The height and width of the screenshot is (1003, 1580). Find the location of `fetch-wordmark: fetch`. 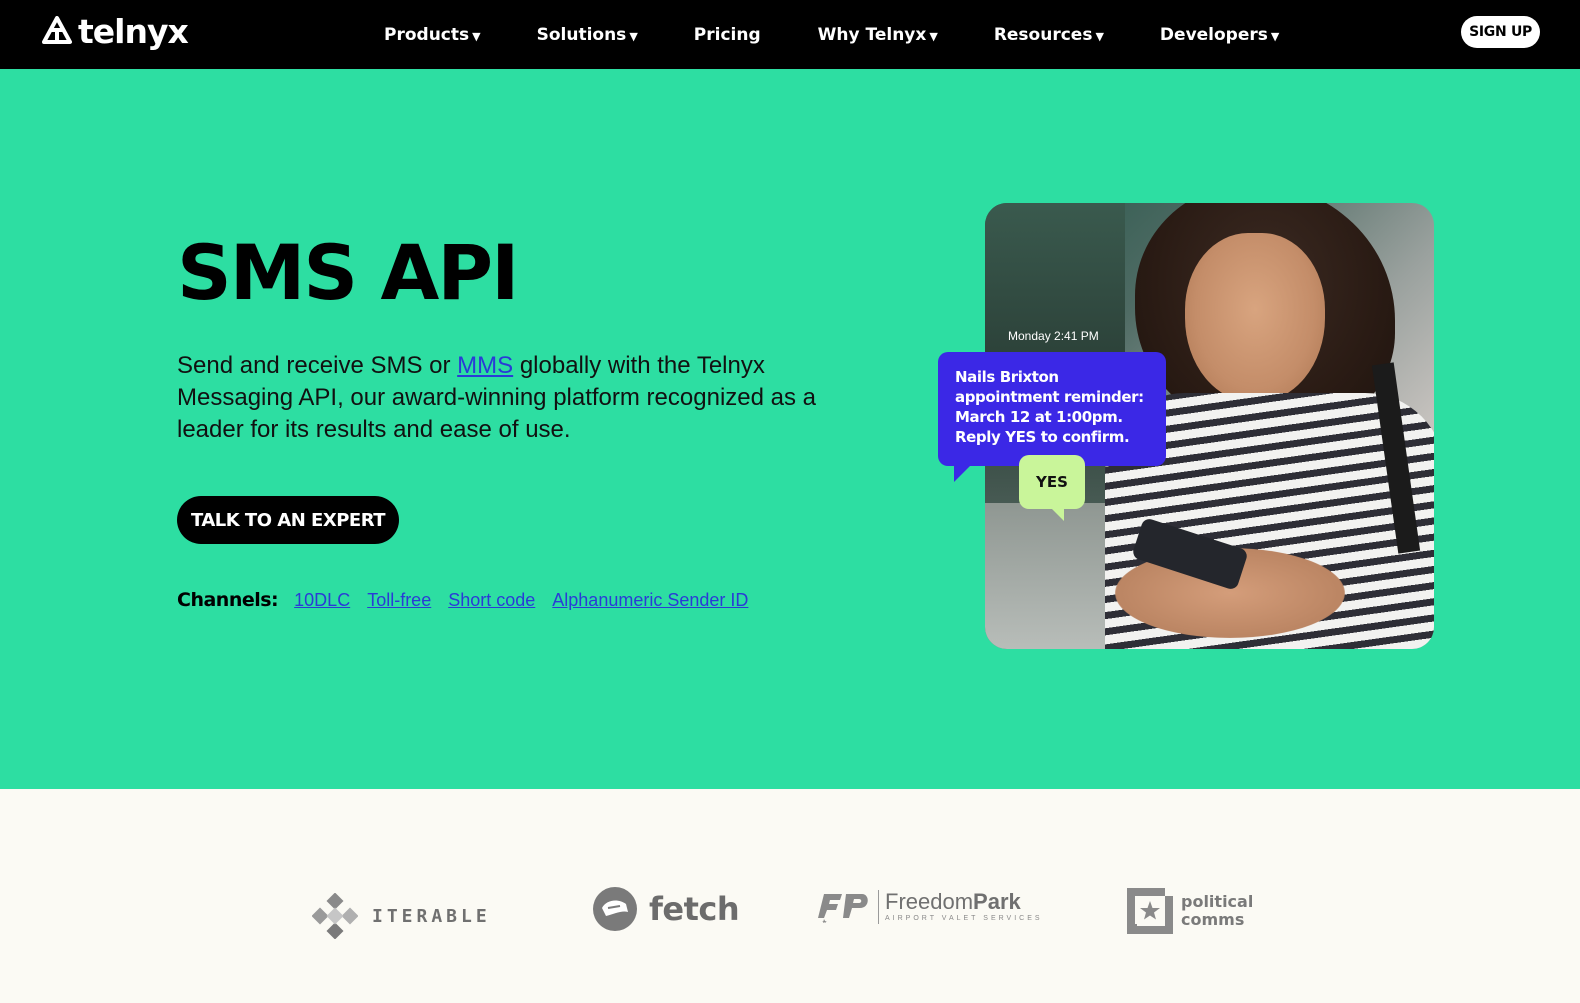

fetch-wordmark: fetch is located at coordinates (694, 909).